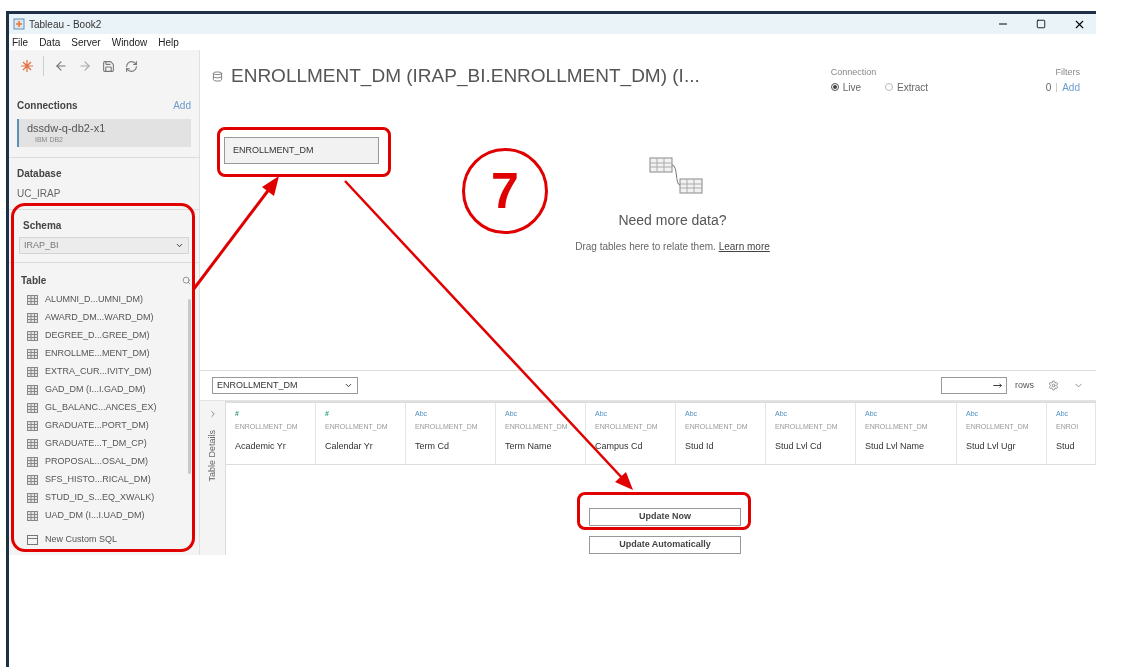 The width and height of the screenshot is (1141, 667). I want to click on connection-radio: Extract, so click(907, 87).